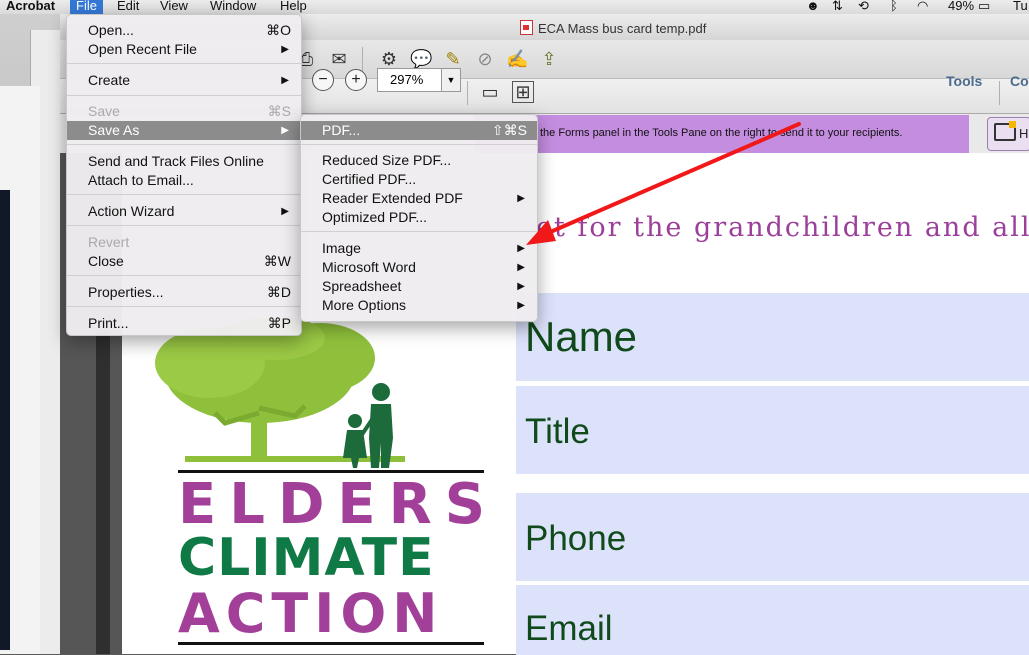 This screenshot has height=655, width=1029. I want to click on menu-window: Window, so click(233, 7).